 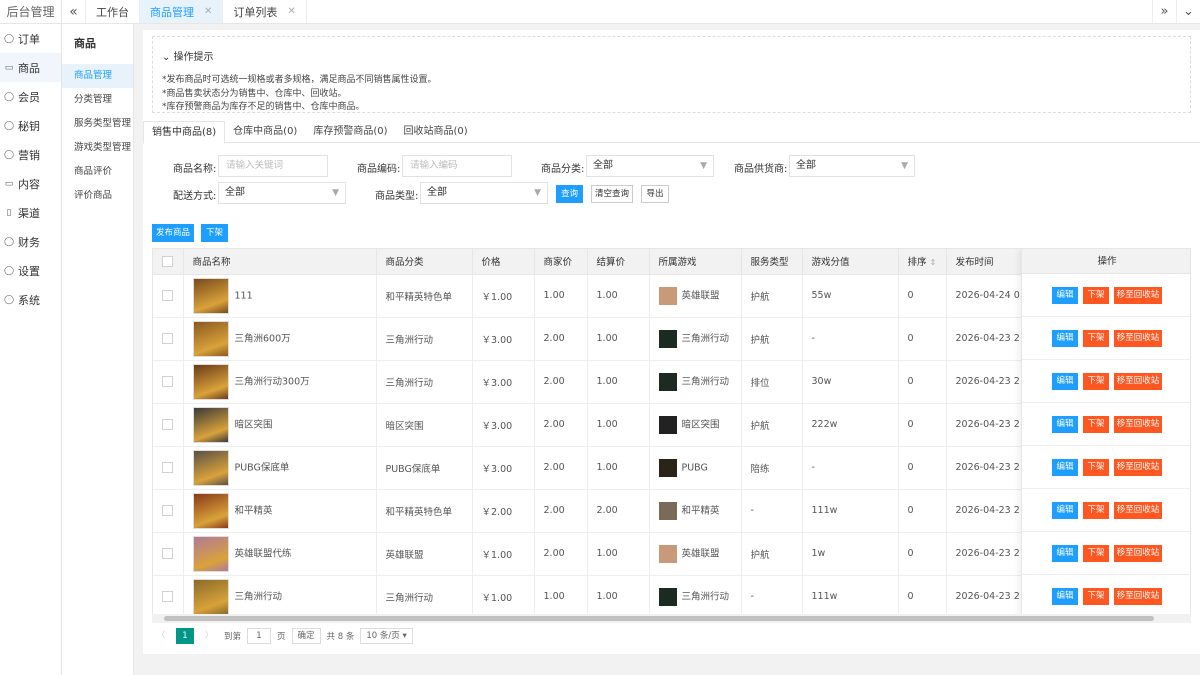 I want to click on game-name: 三角洲行动, so click(x=705, y=596).